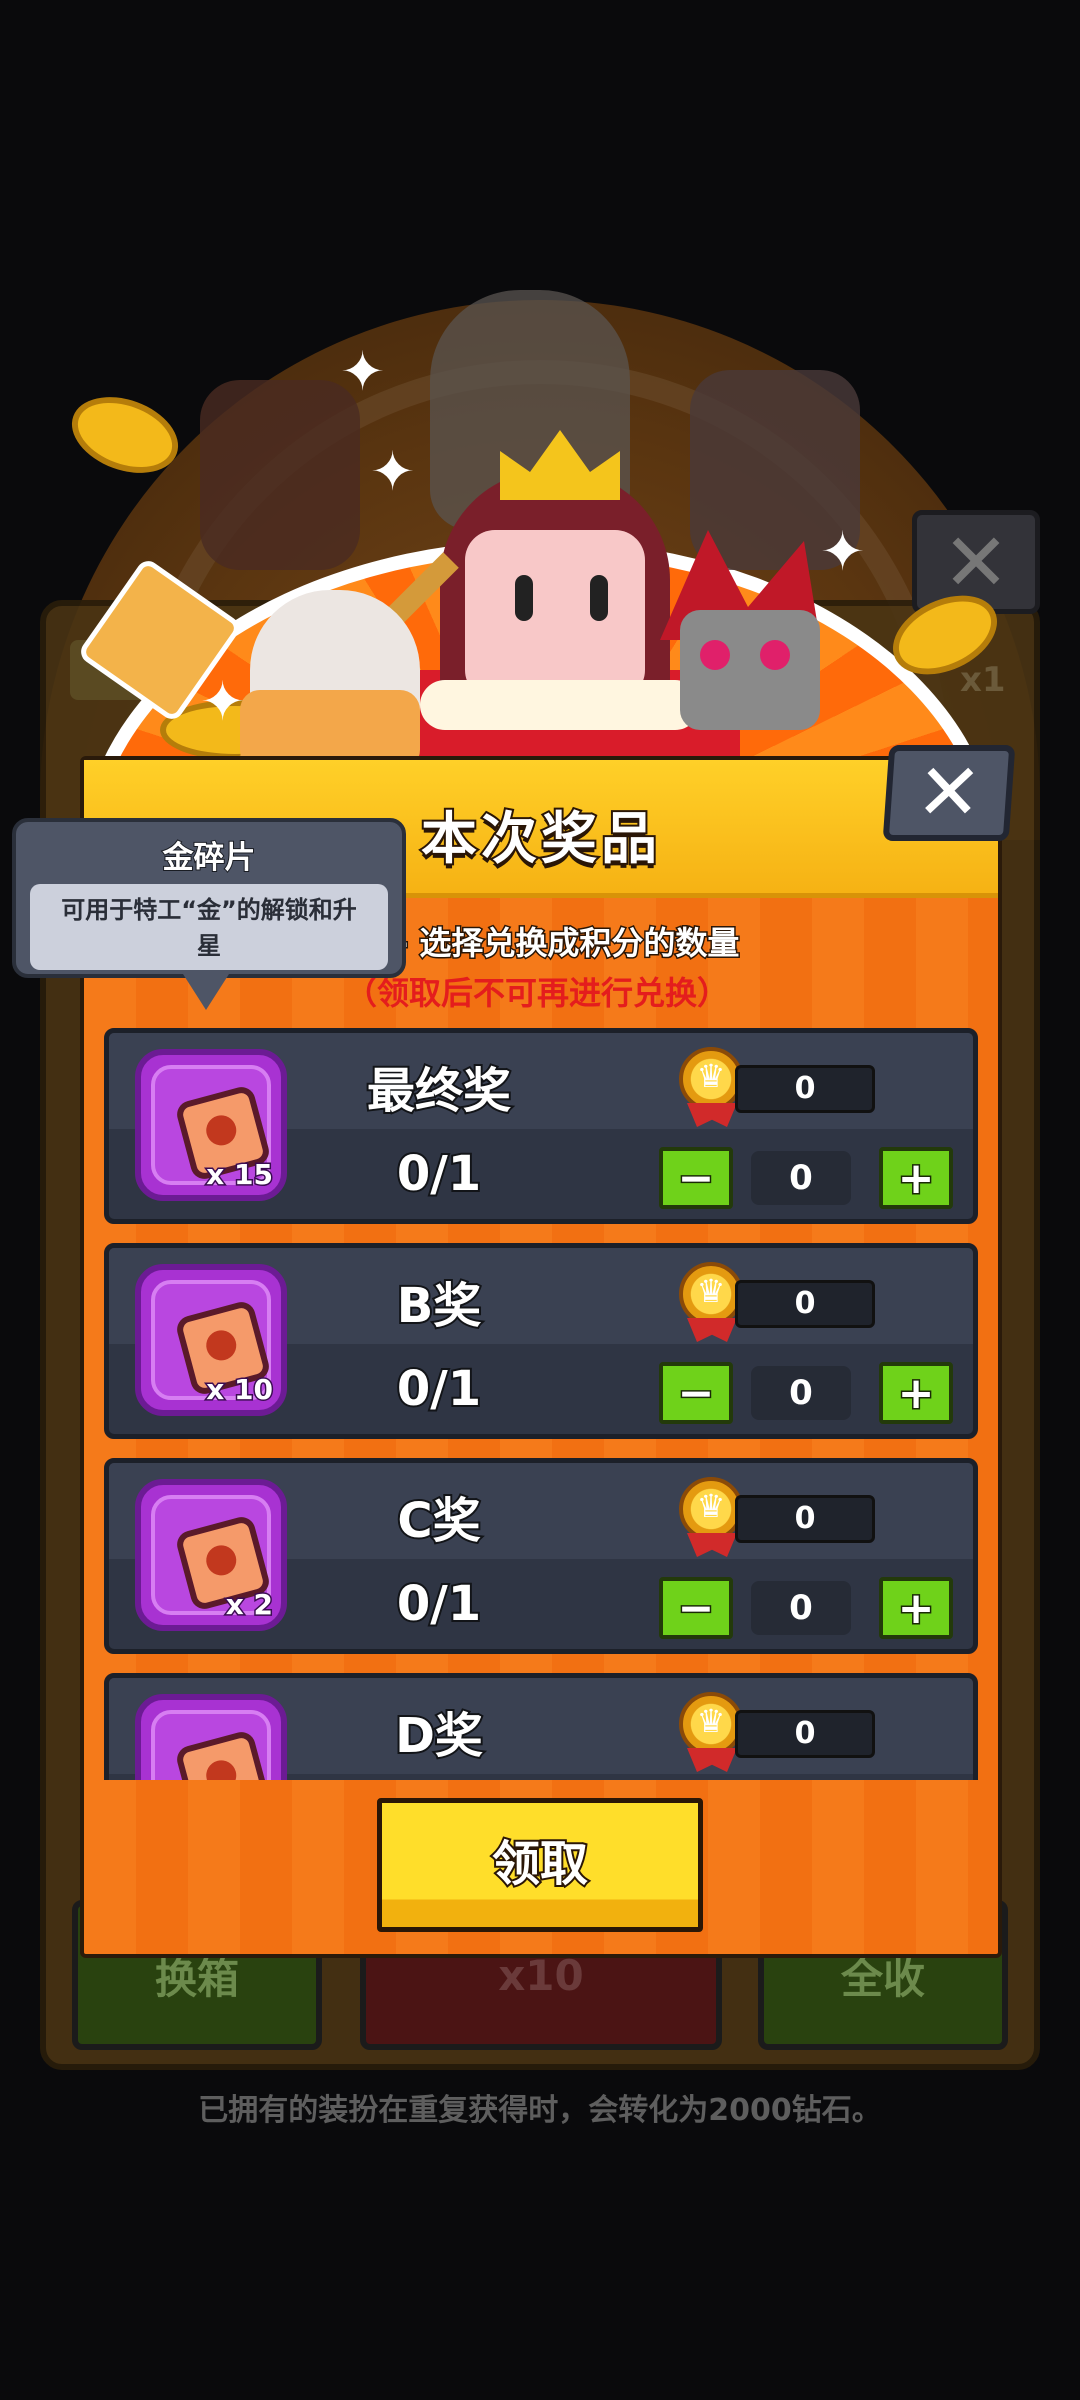  What do you see at coordinates (439, 1306) in the screenshot?
I see `prize-name: B奖` at bounding box center [439, 1306].